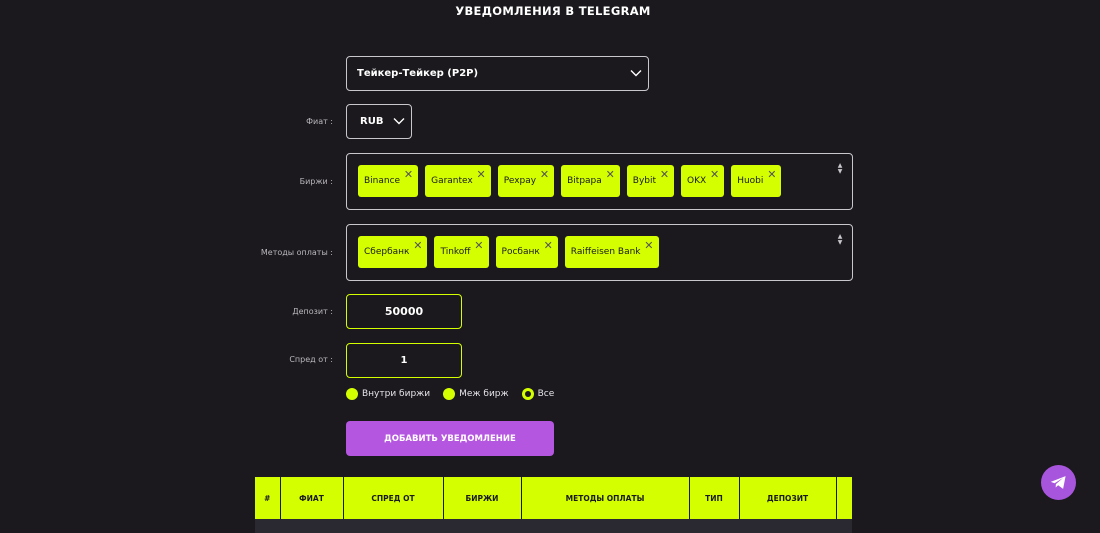 This screenshot has width=1100, height=533. I want to click on radio-label: Внутри биржи, so click(396, 394).